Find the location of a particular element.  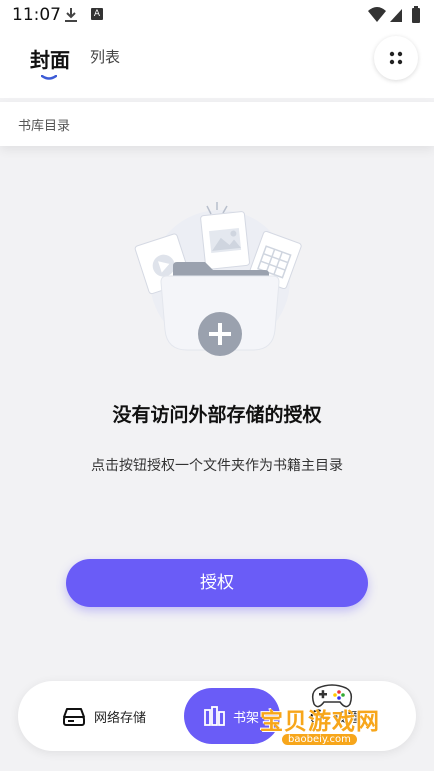

bookshelf-icon is located at coordinates (214, 716).